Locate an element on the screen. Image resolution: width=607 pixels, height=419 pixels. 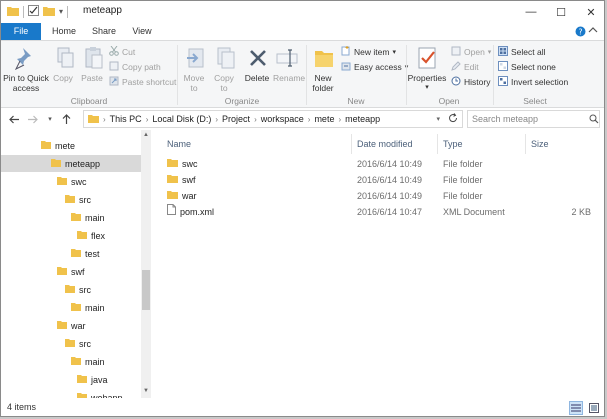
nav-tree-item: flex is located at coordinates (91, 235).